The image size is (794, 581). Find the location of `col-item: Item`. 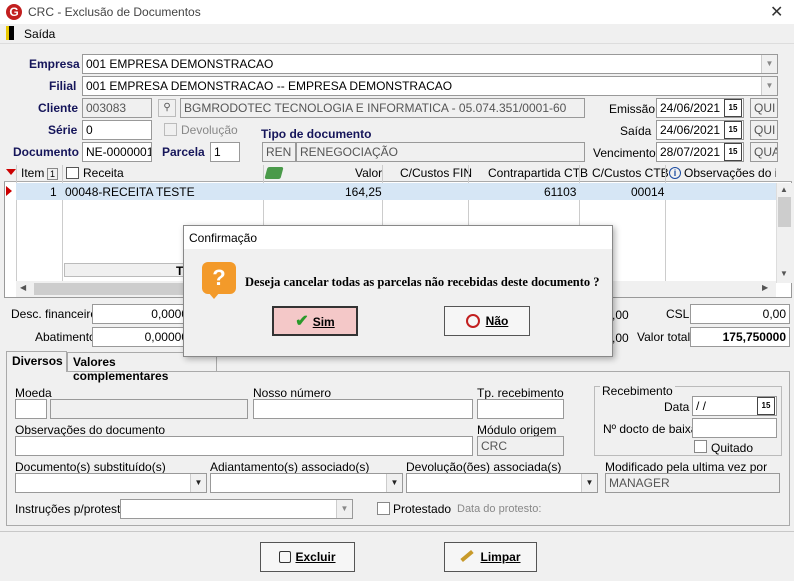

col-item: Item is located at coordinates (32, 173).